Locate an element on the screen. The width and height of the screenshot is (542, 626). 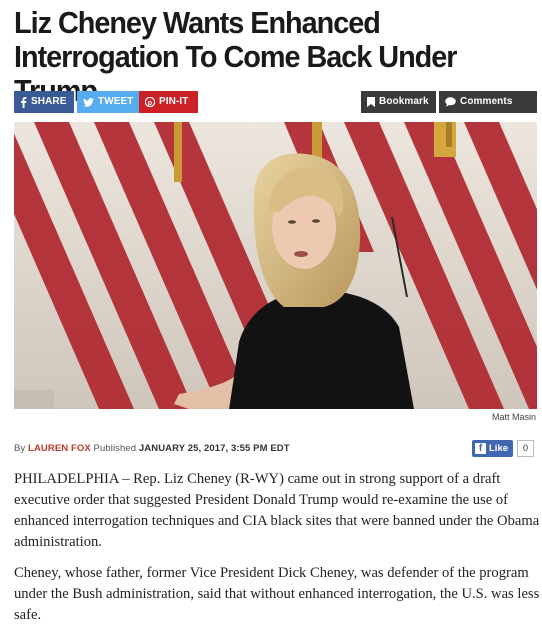
twitter-share-button: TWEET is located at coordinates (111, 102).